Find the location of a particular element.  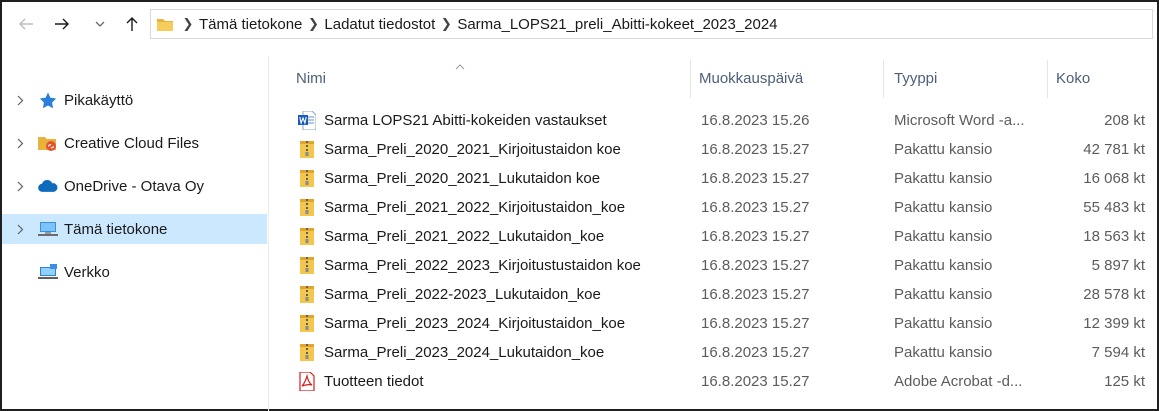

file-name: Sarma_Preli_2020_2021_Lukutaidon koe is located at coordinates (462, 178).